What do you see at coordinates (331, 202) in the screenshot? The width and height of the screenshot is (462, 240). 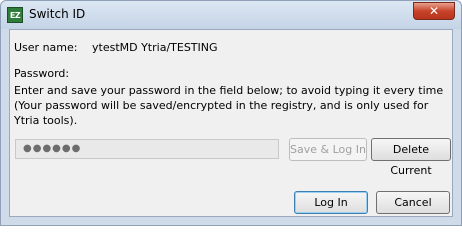 I see `login-button: Log In` at bounding box center [331, 202].